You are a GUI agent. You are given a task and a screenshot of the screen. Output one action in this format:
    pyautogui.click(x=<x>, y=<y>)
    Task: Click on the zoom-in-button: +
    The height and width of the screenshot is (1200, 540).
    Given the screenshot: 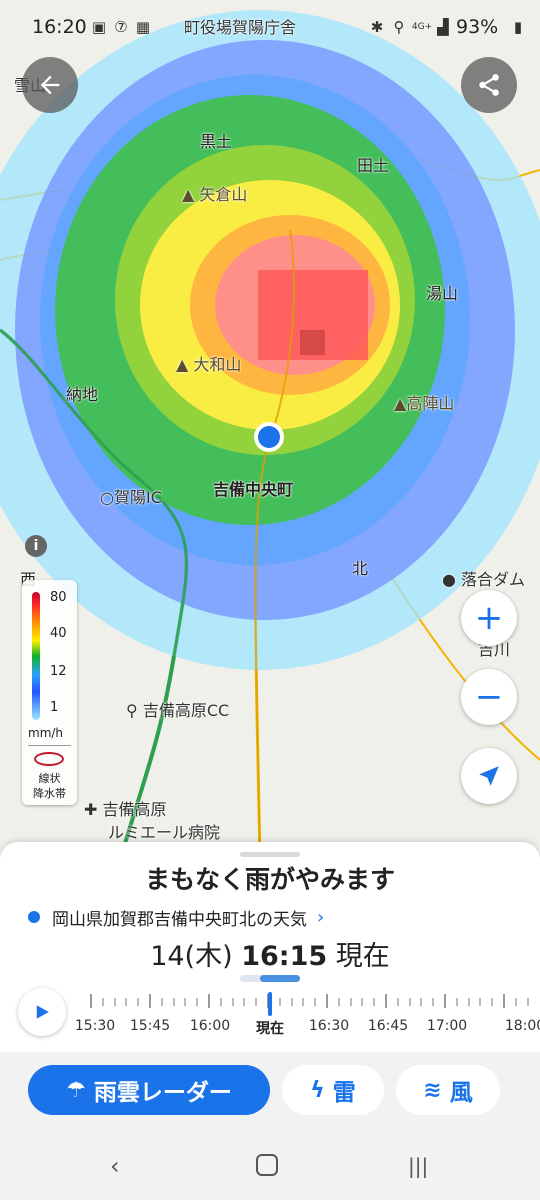 What is the action you would take?
    pyautogui.click(x=489, y=618)
    